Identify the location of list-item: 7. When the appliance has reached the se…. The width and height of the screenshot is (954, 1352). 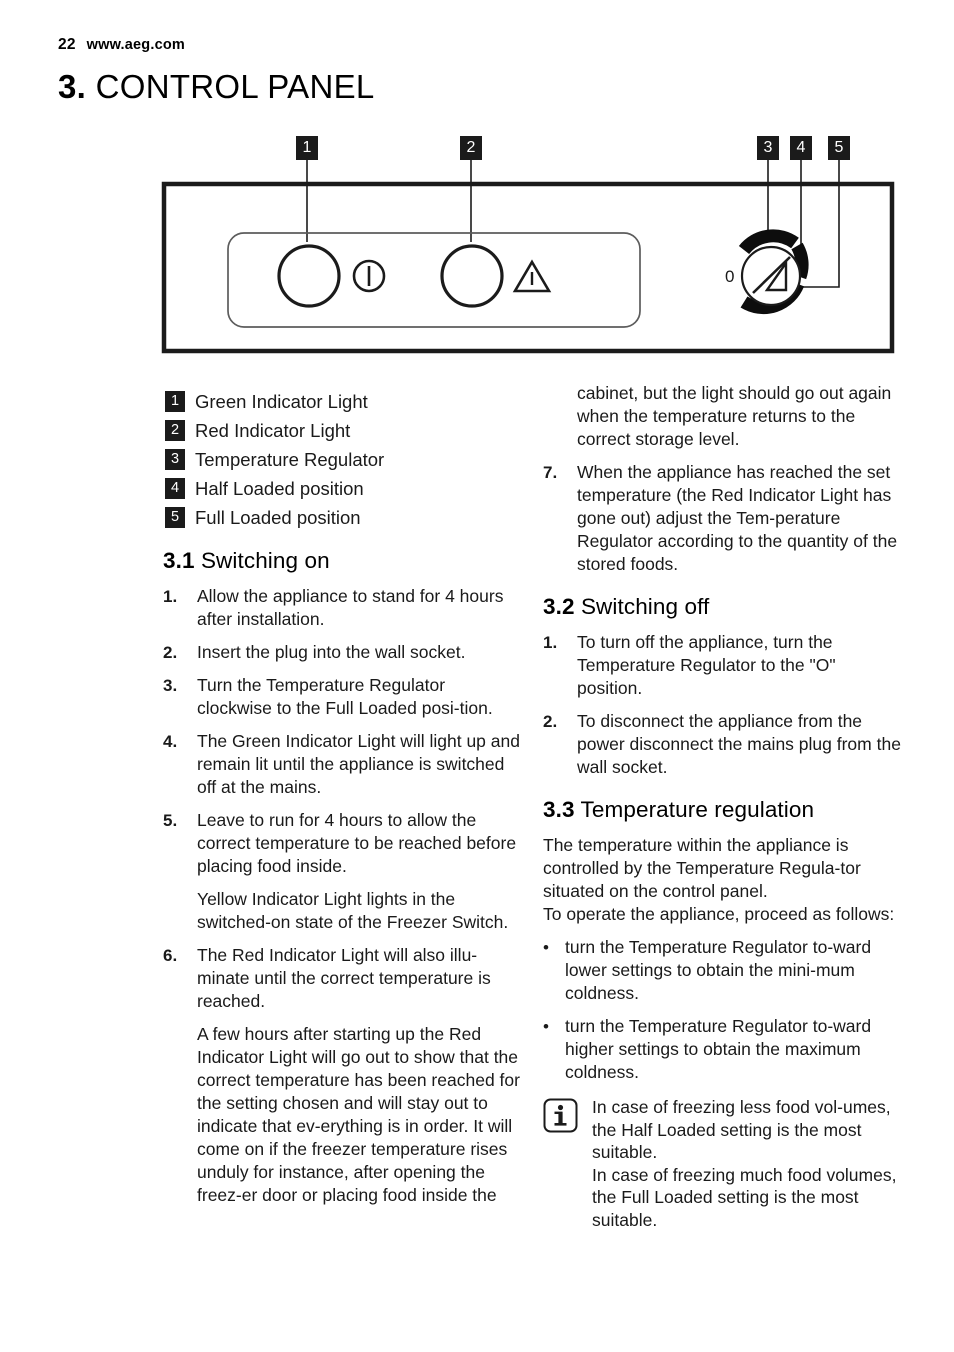
(723, 518).